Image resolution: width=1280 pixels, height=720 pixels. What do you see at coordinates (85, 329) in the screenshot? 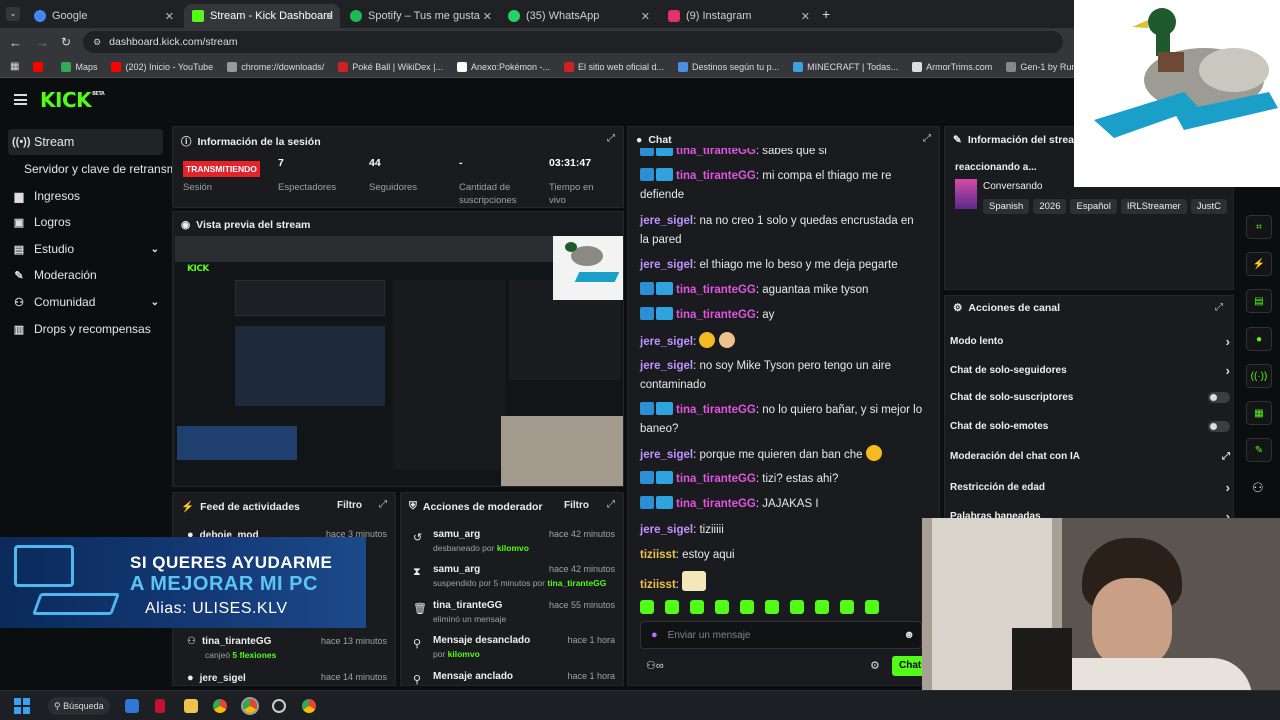
I see `sidebar-item-drops: ▥ Drops y recompensas` at bounding box center [85, 329].